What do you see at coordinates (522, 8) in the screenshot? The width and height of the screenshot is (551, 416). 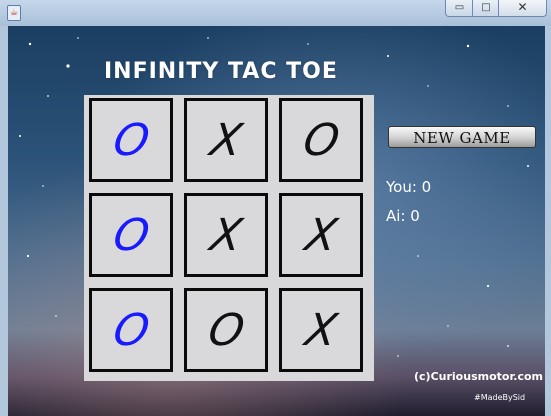 I see `close-button: ✕` at bounding box center [522, 8].